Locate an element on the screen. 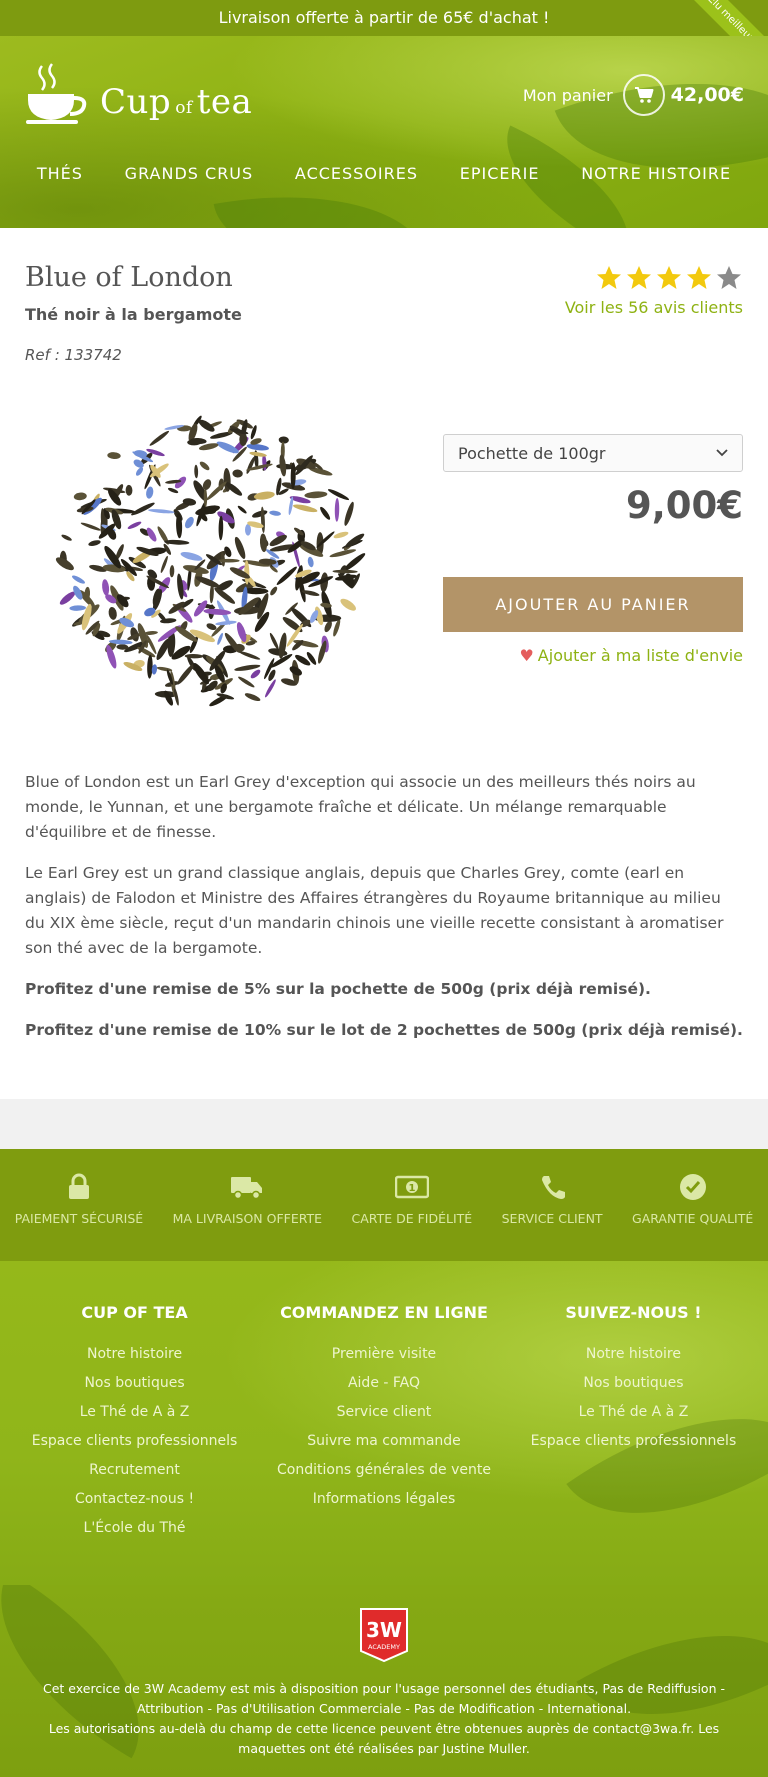  heart-icon: ♥ is located at coordinates (526, 655).